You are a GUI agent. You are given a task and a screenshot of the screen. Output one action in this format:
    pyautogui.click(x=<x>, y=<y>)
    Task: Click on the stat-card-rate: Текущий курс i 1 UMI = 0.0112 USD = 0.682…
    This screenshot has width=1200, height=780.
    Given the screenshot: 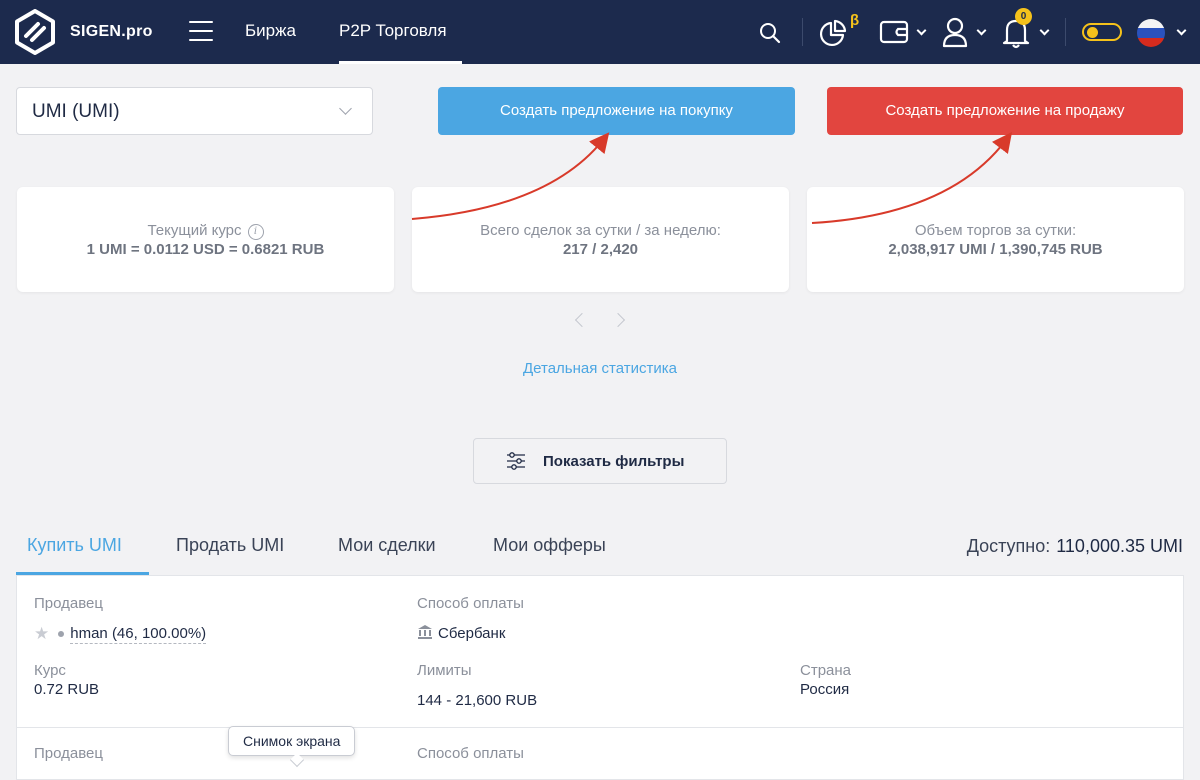 What is the action you would take?
    pyautogui.click(x=205, y=239)
    